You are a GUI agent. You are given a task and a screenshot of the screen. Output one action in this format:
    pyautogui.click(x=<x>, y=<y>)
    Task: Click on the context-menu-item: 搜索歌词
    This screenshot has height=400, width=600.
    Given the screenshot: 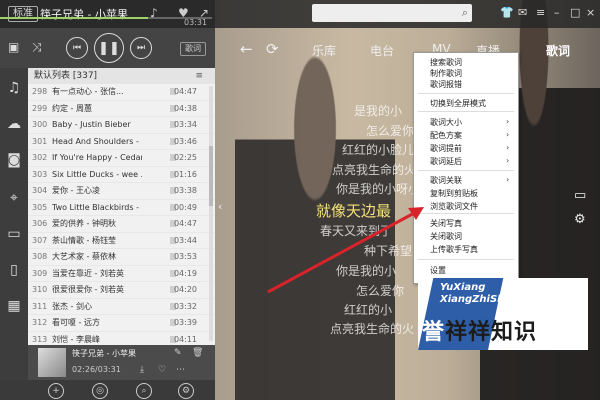 What is the action you would take?
    pyautogui.click(x=446, y=62)
    